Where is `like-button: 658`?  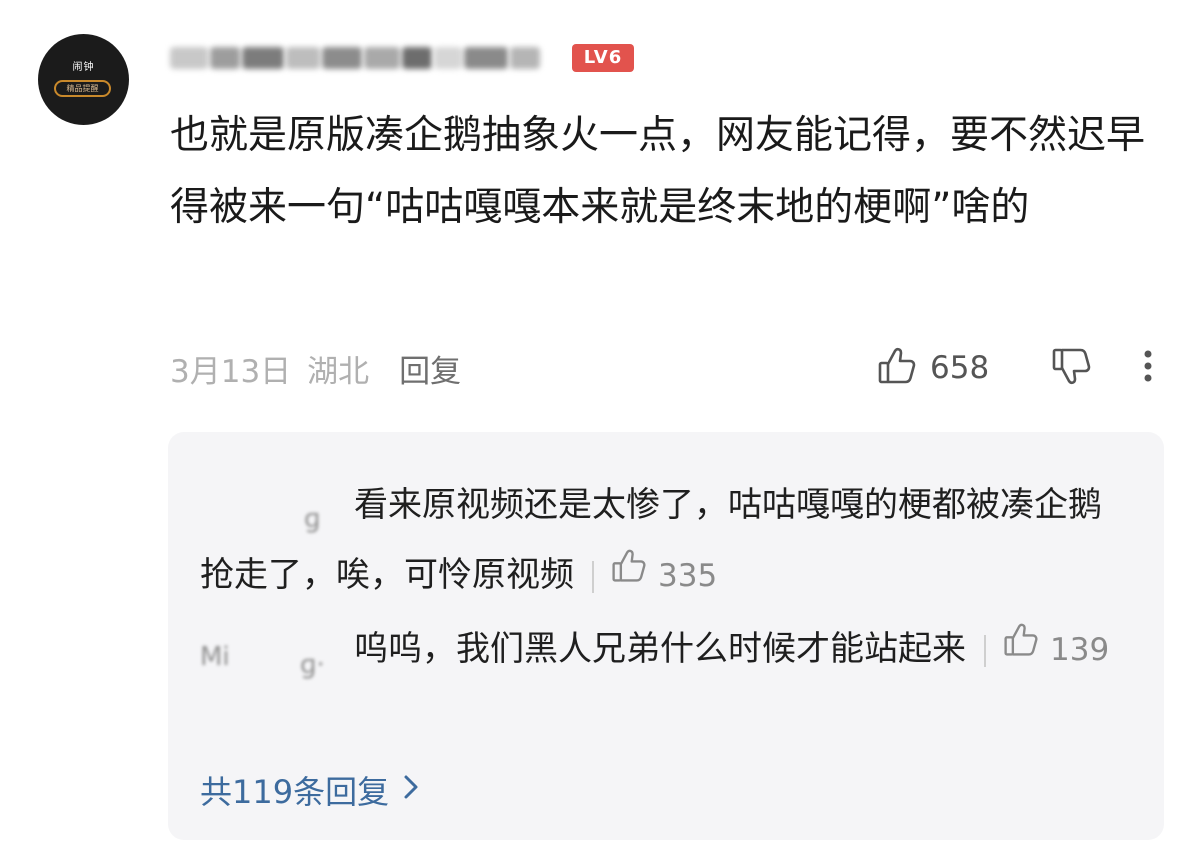 like-button: 658 is located at coordinates (932, 368).